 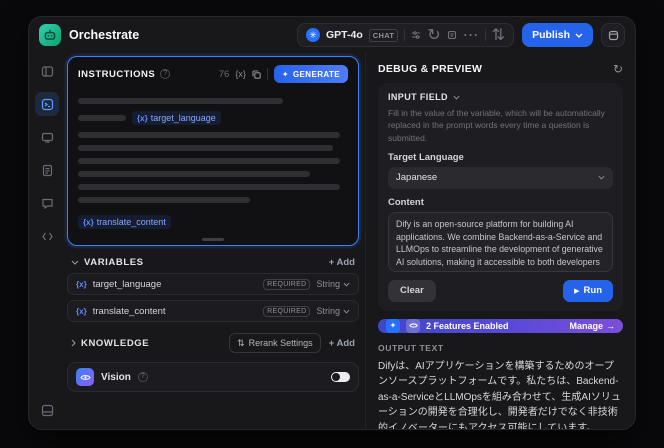 I want to click on publish-button: Publish, so click(x=557, y=35).